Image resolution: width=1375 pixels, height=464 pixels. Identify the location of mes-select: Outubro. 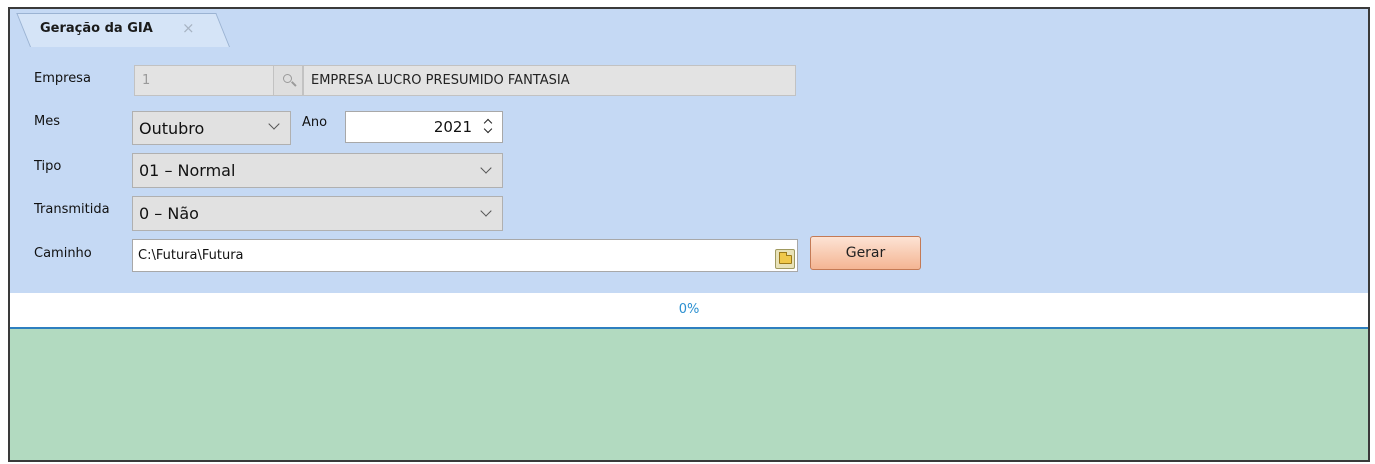
(211, 128).